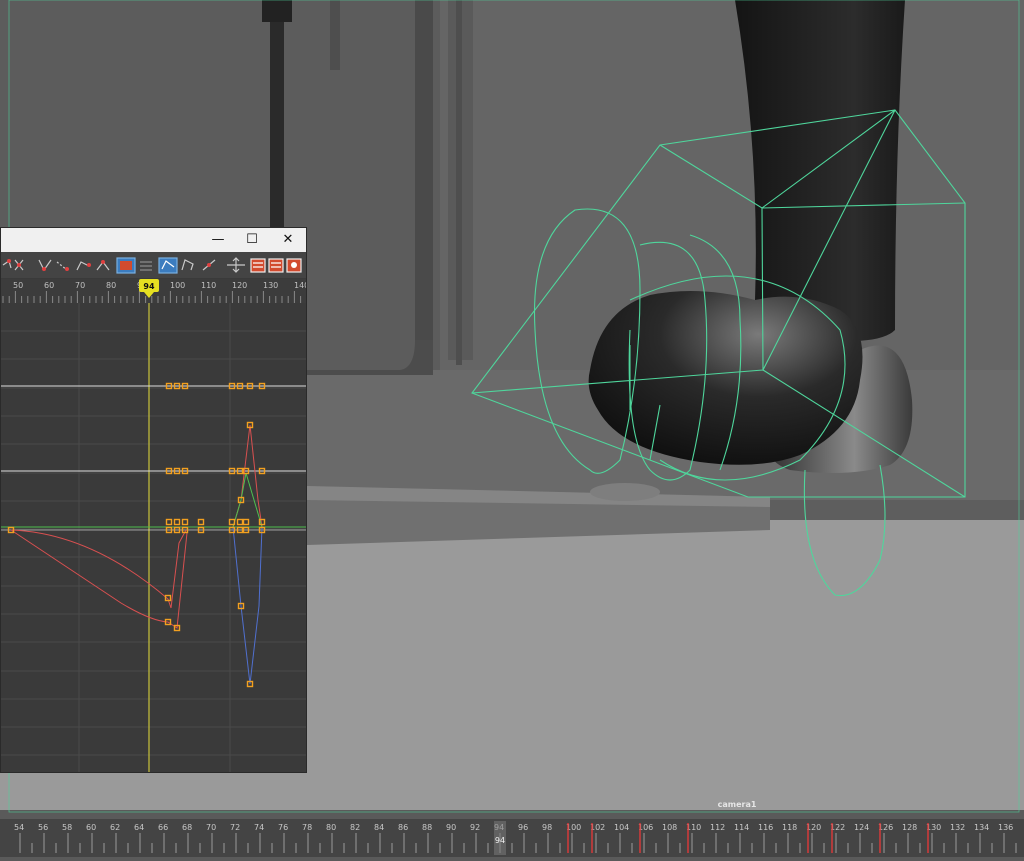 The width and height of the screenshot is (1024, 861). Describe the element at coordinates (1005, 827) in the screenshot. I see `timeline-tick-label: 136` at that location.